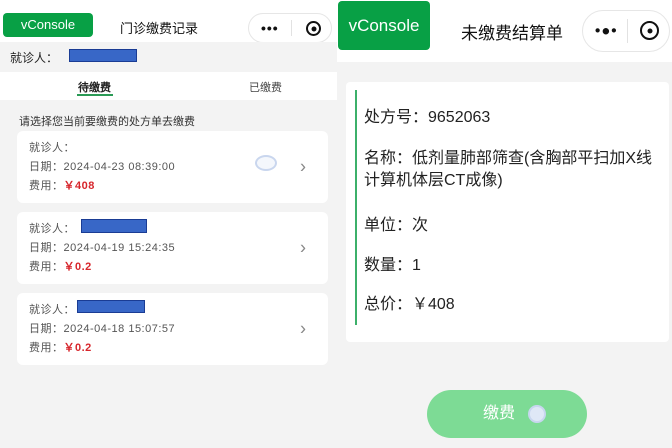  I want to click on prescription-card: 就诊人： 日期：2024-04-19 15:24:35 费用：￥0.2 ›, so click(172, 248).